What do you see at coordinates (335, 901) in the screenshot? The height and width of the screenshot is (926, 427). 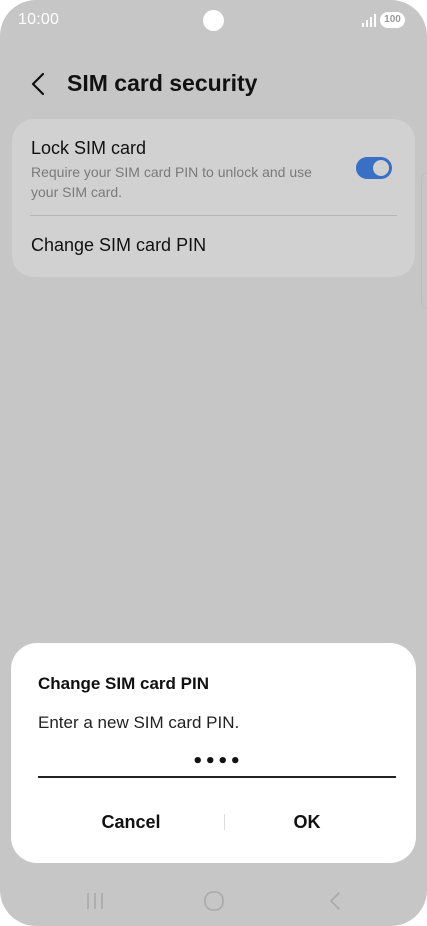 I see `nav-back-icon` at bounding box center [335, 901].